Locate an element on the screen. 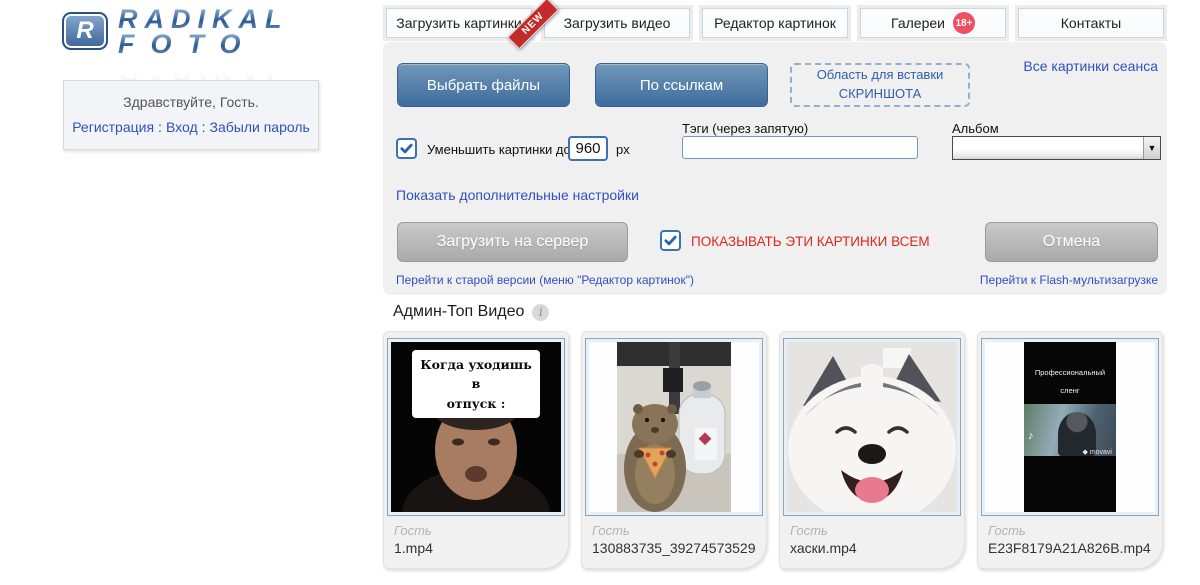  video-card: Когда уходишь в отпуск : Гость 1.mp4 is located at coordinates (476, 450).